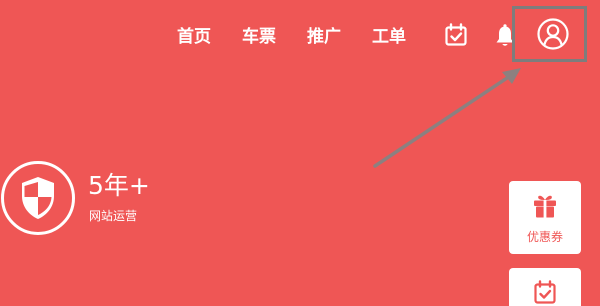  Describe the element at coordinates (259, 37) in the screenshot. I see `nav-tickets: 车票` at that location.